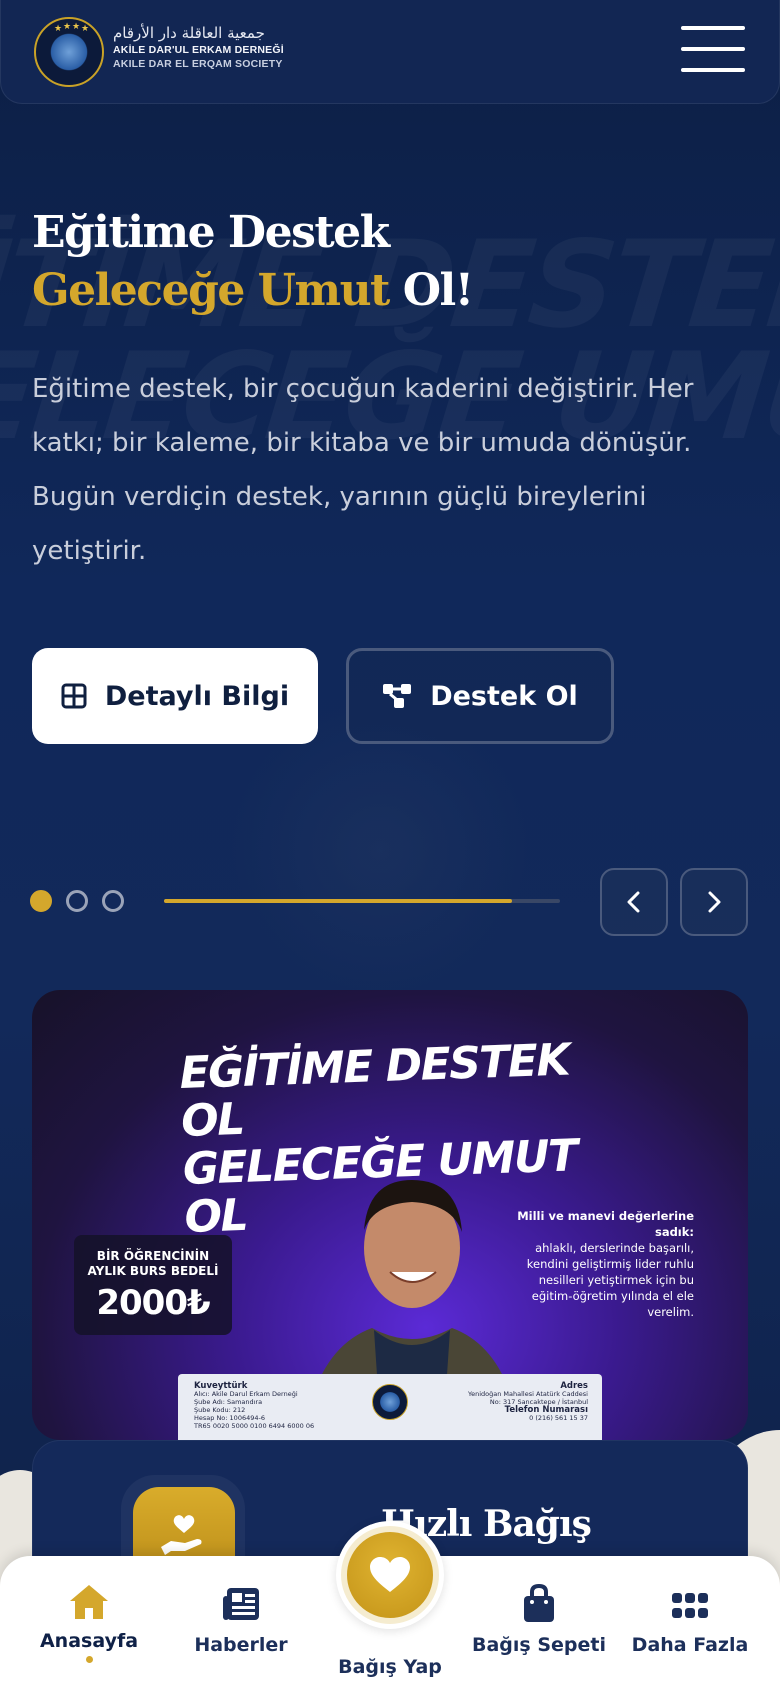 This screenshot has width=780, height=1688. I want to click on nav-news-label: Haberler, so click(241, 1645).